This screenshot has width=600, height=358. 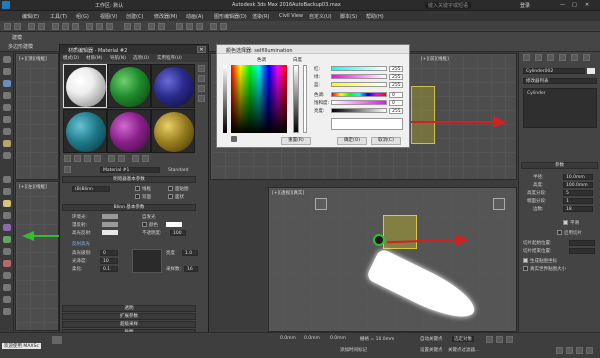 What do you see at coordinates (179, 26) in the screenshot?
I see `curve-editor-icon` at bounding box center [179, 26].